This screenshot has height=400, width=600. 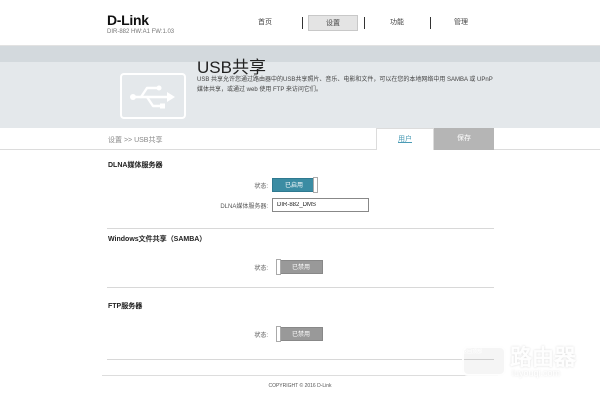 I want to click on main-nav: 首页 设置 功能 管理, so click(x=380, y=24).